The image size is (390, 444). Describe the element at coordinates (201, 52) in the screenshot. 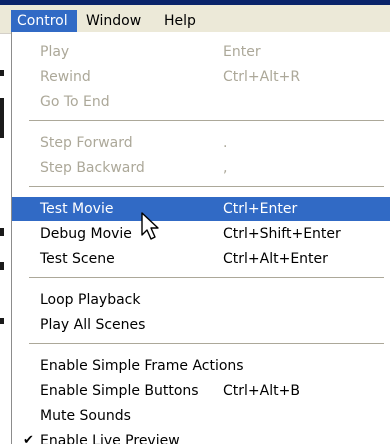

I see `menu-item-play: Play Enter` at that location.